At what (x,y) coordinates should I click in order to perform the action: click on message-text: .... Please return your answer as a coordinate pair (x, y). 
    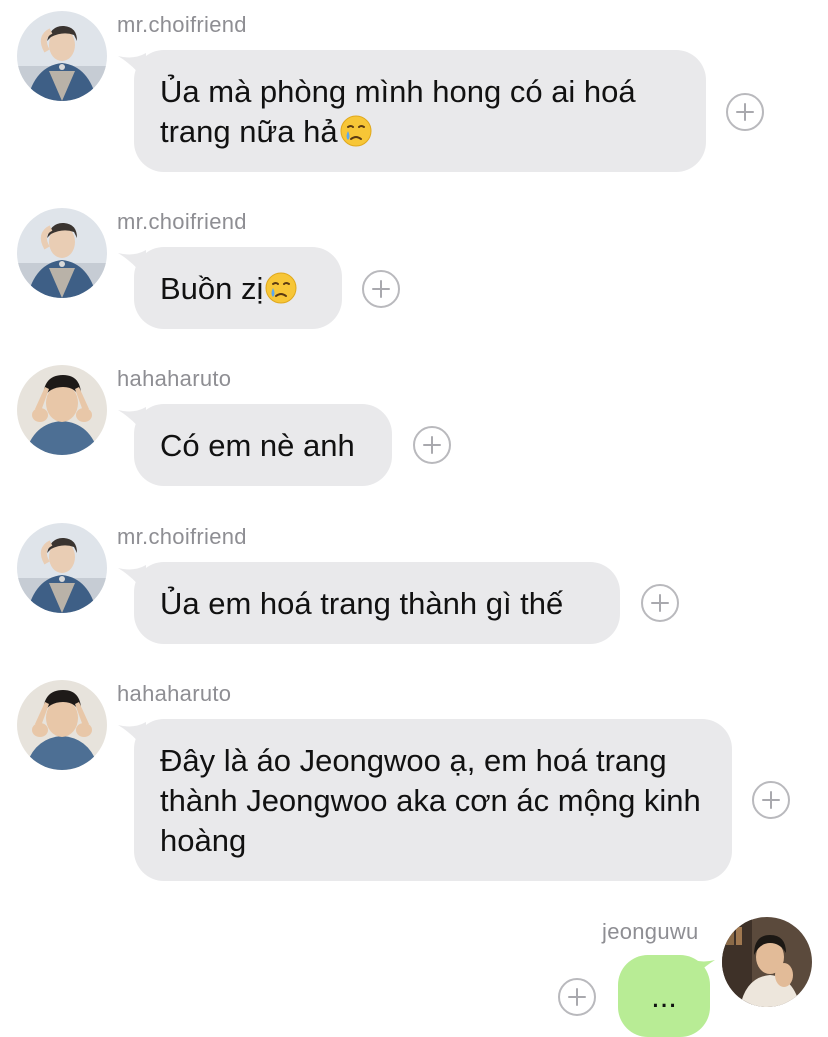
    Looking at the image, I should click on (664, 996).